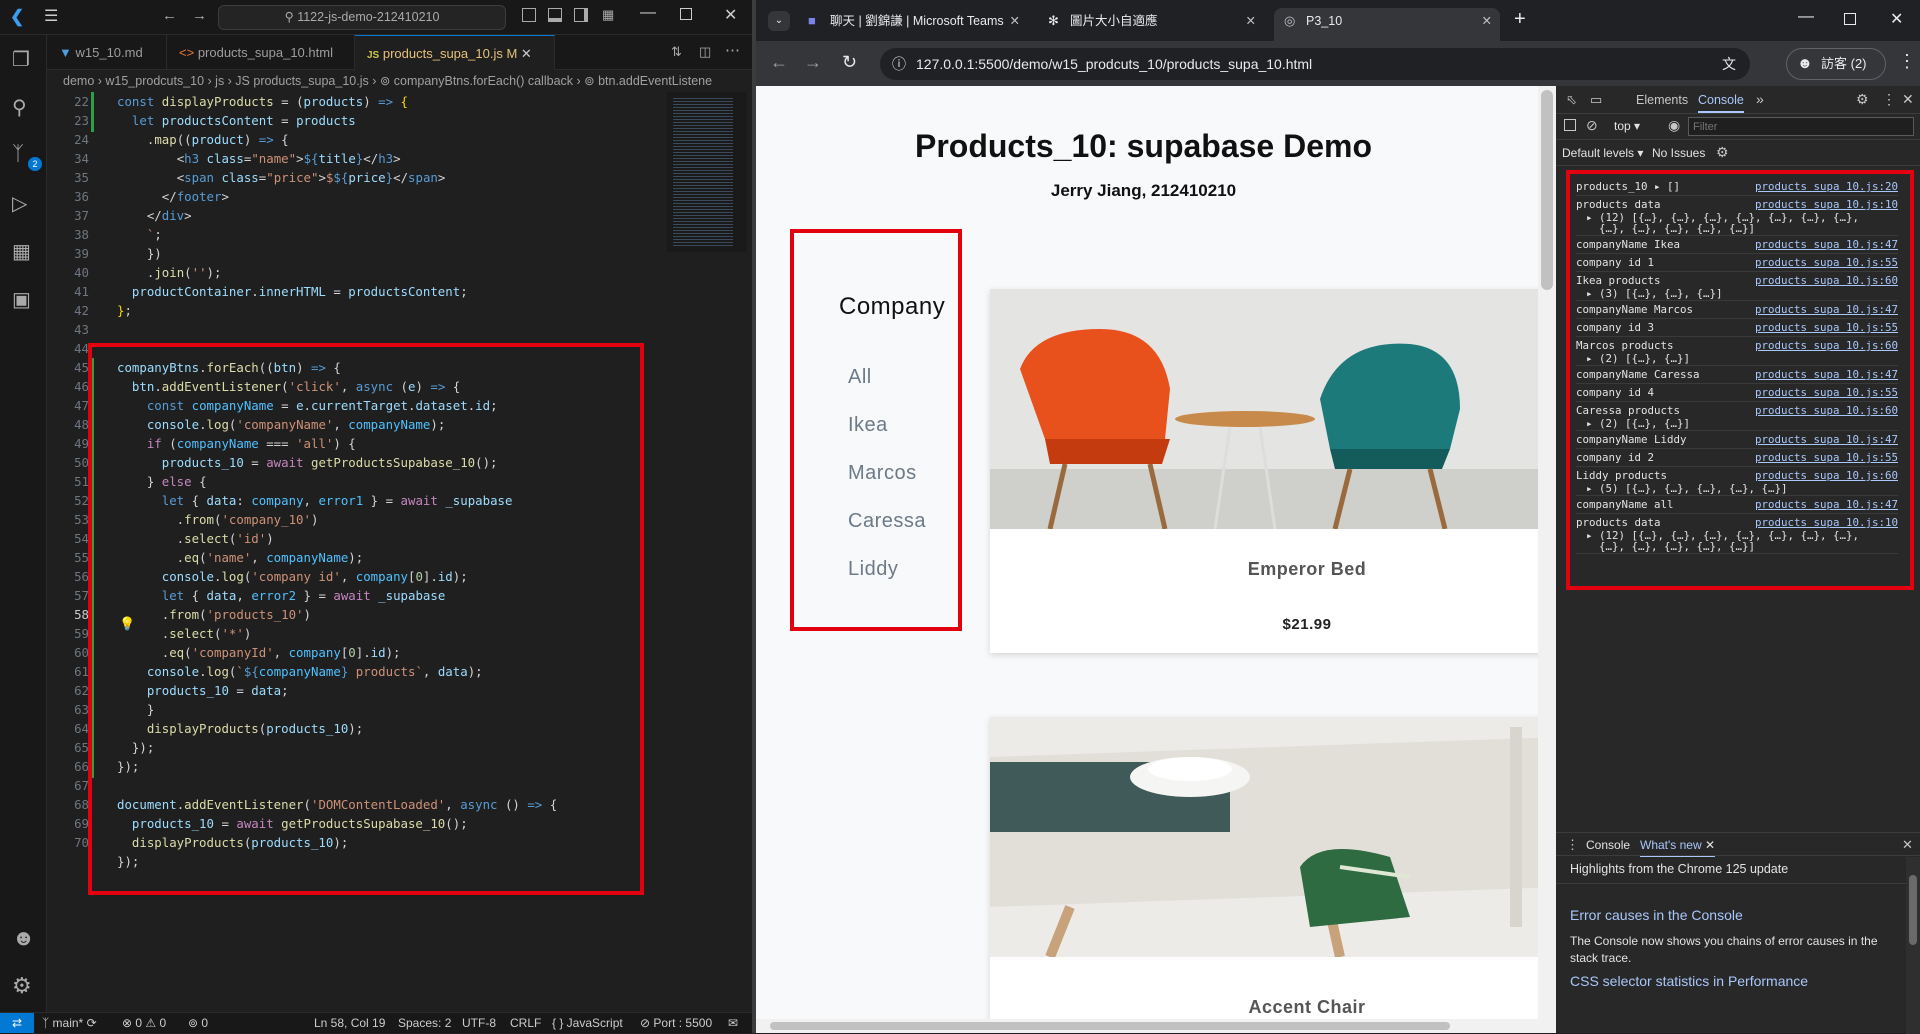 The width and height of the screenshot is (1920, 1034). Describe the element at coordinates (648, 13) in the screenshot. I see `minimize-icon: —` at that location.